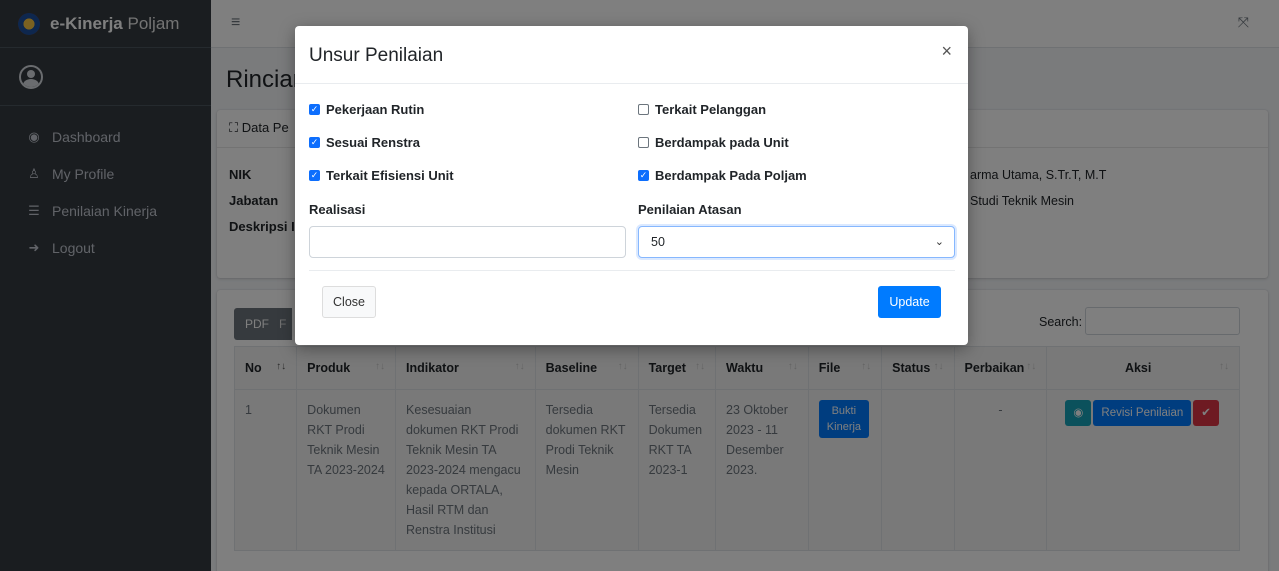  What do you see at coordinates (364, 142) in the screenshot?
I see `checkbox-sesuai-renstra: ✓ Sesuai Renstra` at bounding box center [364, 142].